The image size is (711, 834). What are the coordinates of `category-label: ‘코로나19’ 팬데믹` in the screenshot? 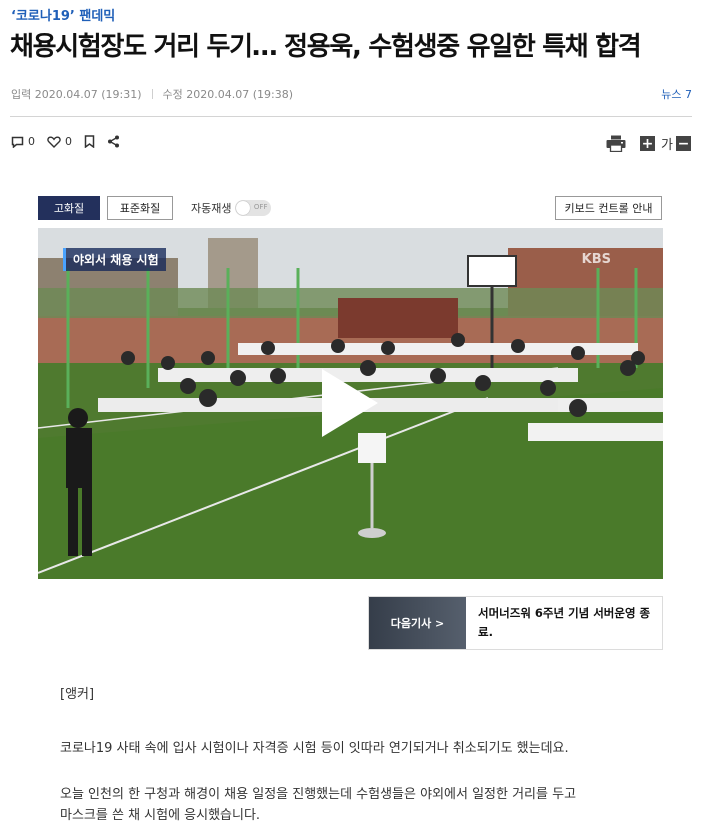 It's located at (63, 14).